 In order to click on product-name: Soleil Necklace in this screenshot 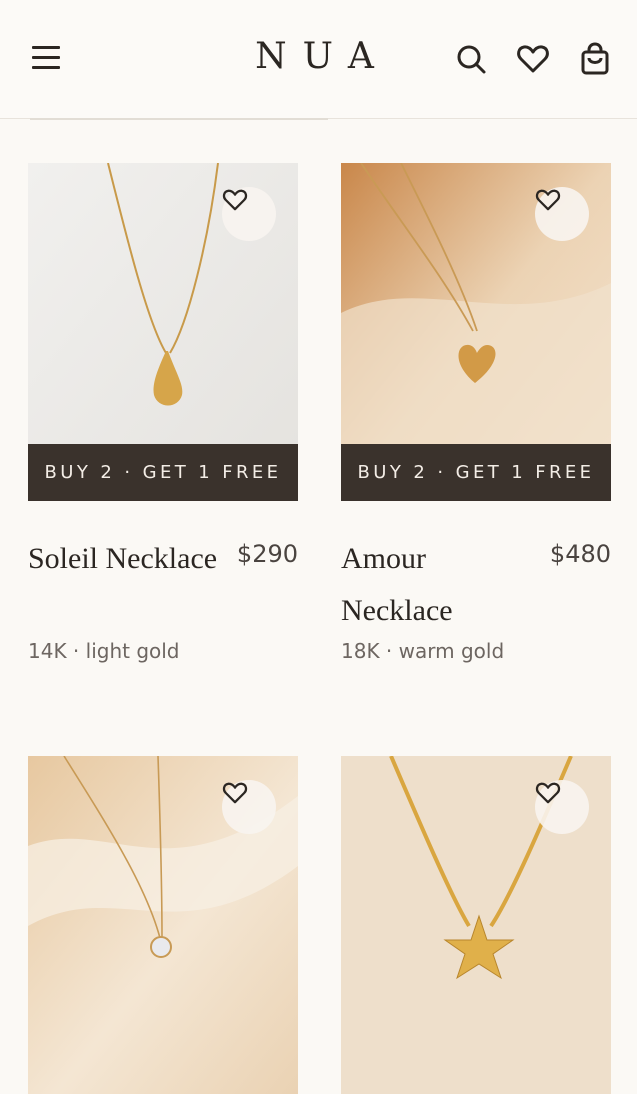, I will do `click(128, 559)`.